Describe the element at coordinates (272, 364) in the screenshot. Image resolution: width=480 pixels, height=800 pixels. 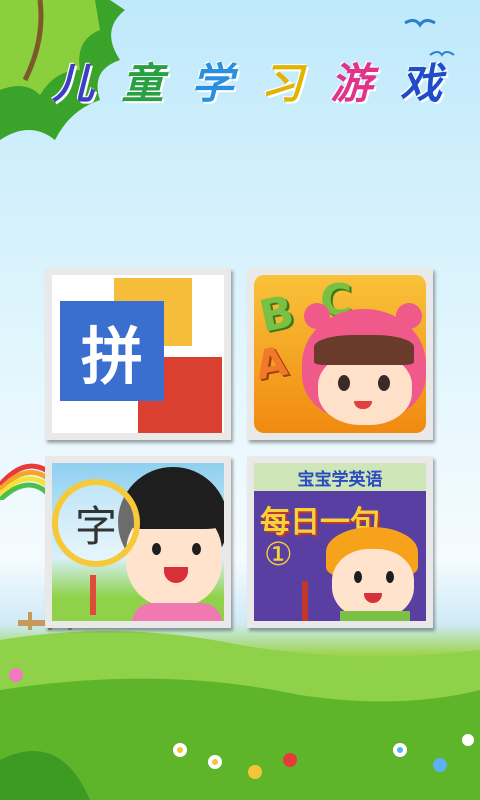
I see `abc-letter-a: A` at that location.